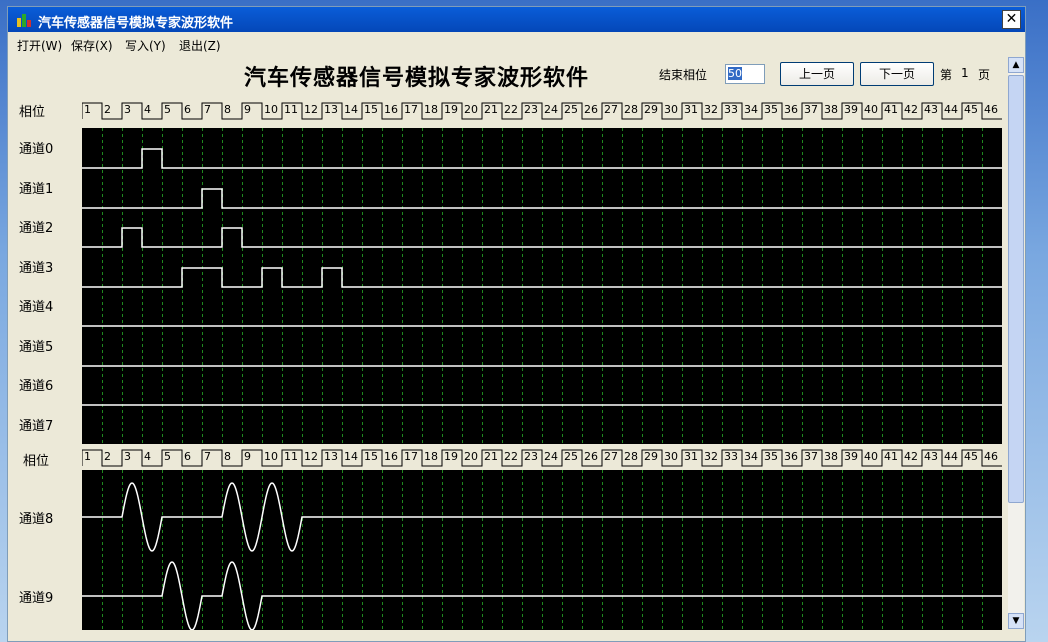 This screenshot has width=1048, height=642. I want to click on channel-label: 通道0, so click(36, 149).